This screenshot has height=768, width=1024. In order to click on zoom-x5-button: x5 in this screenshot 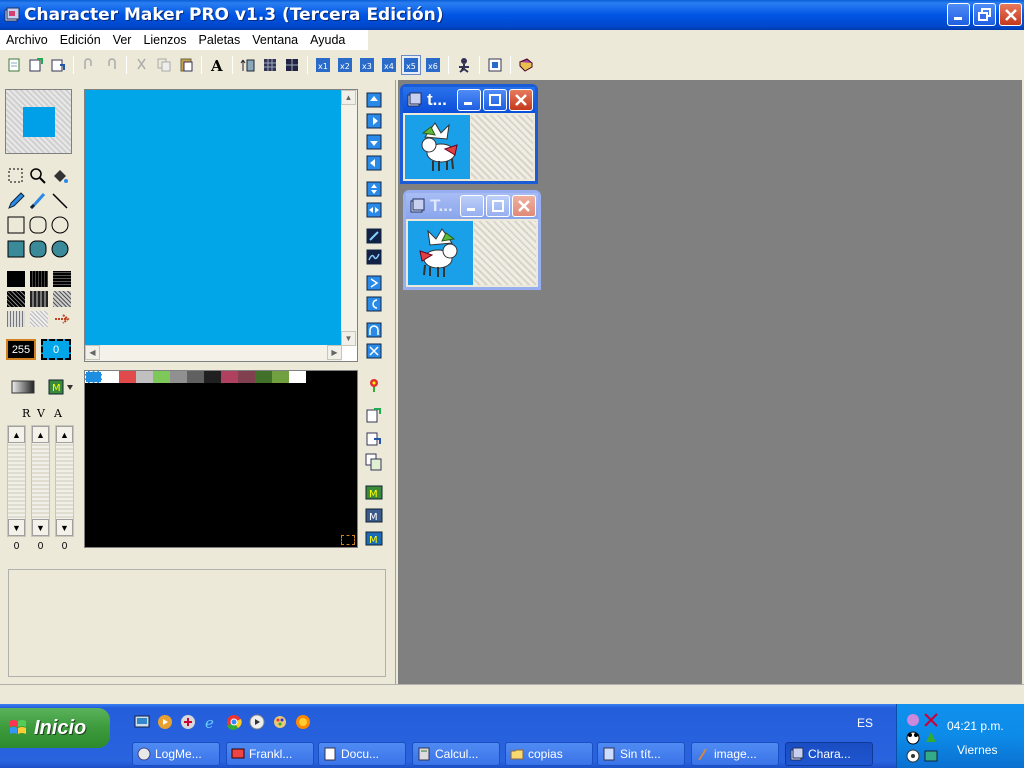, I will do `click(411, 65)`.